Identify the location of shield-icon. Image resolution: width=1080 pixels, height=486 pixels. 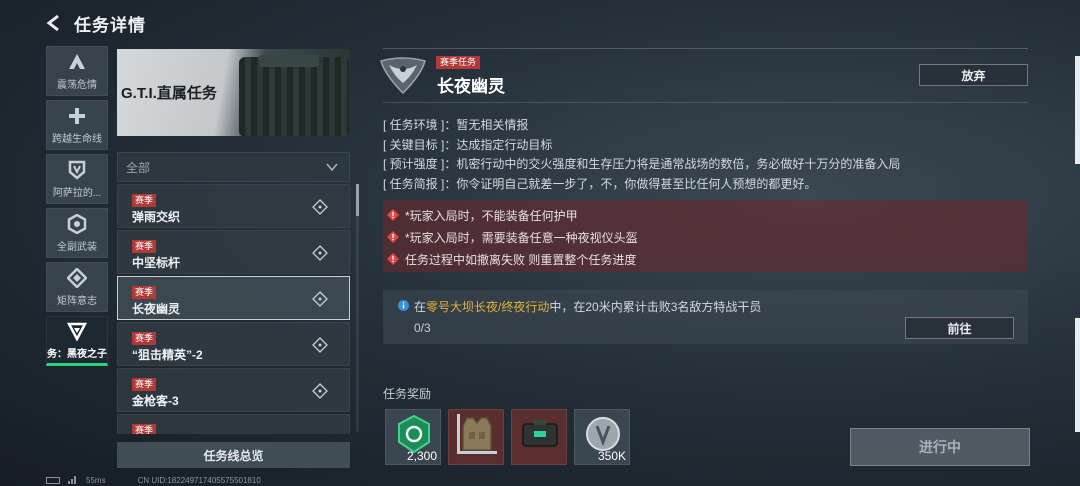
(77, 170).